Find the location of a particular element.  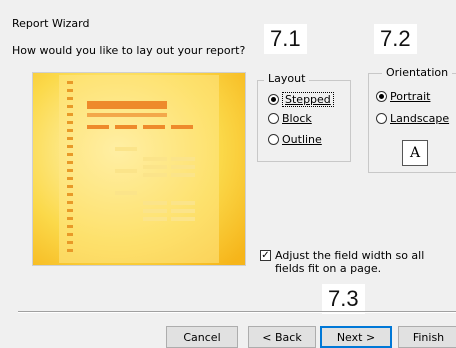

radio-block: Block is located at coordinates (290, 118).